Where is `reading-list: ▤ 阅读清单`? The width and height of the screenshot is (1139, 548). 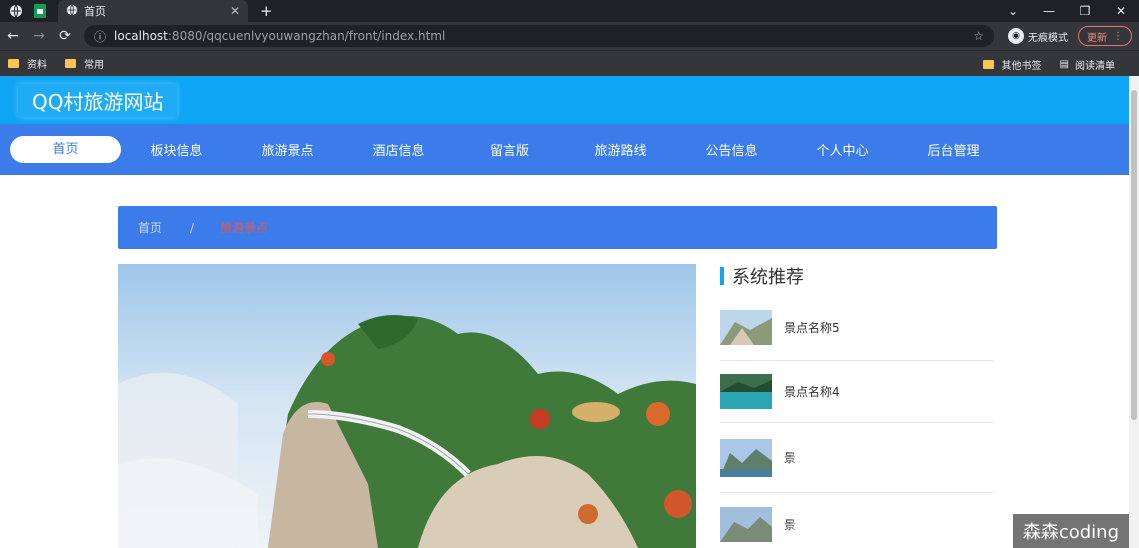
reading-list: ▤ 阅读清单 is located at coordinates (1087, 64).